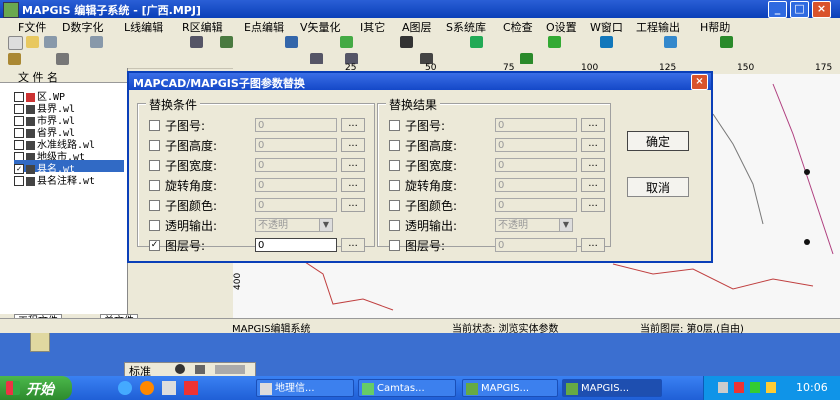 This screenshot has width=840, height=400. What do you see at coordinates (69, 167) in the screenshot?
I see `file-row-selected: ✓ 县名.wt` at bounding box center [69, 167].